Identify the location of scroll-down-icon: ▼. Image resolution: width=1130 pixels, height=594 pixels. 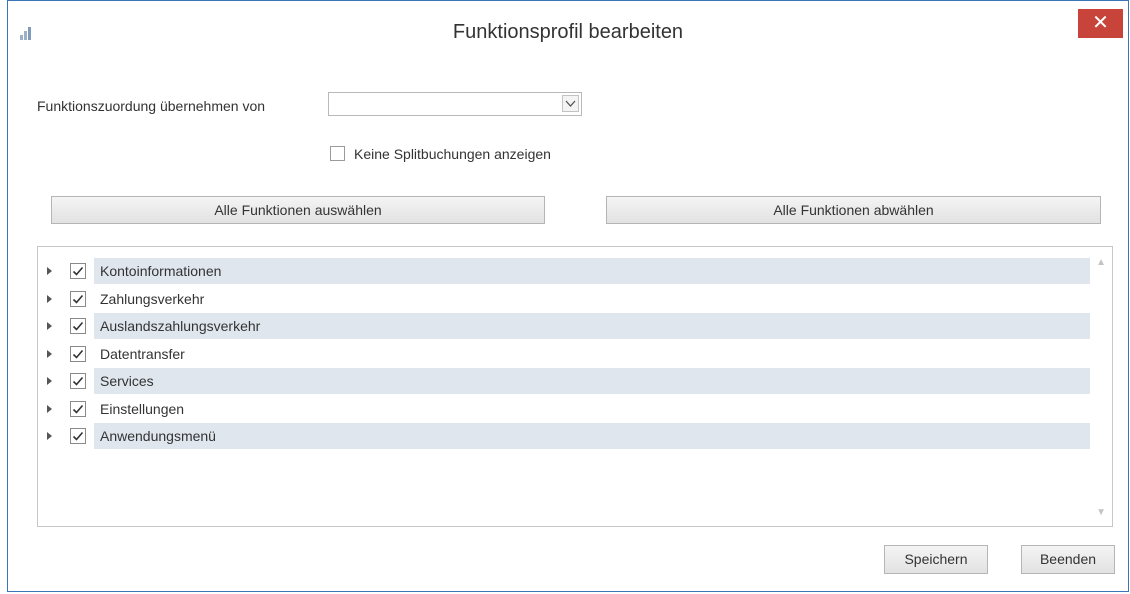
(1101, 512).